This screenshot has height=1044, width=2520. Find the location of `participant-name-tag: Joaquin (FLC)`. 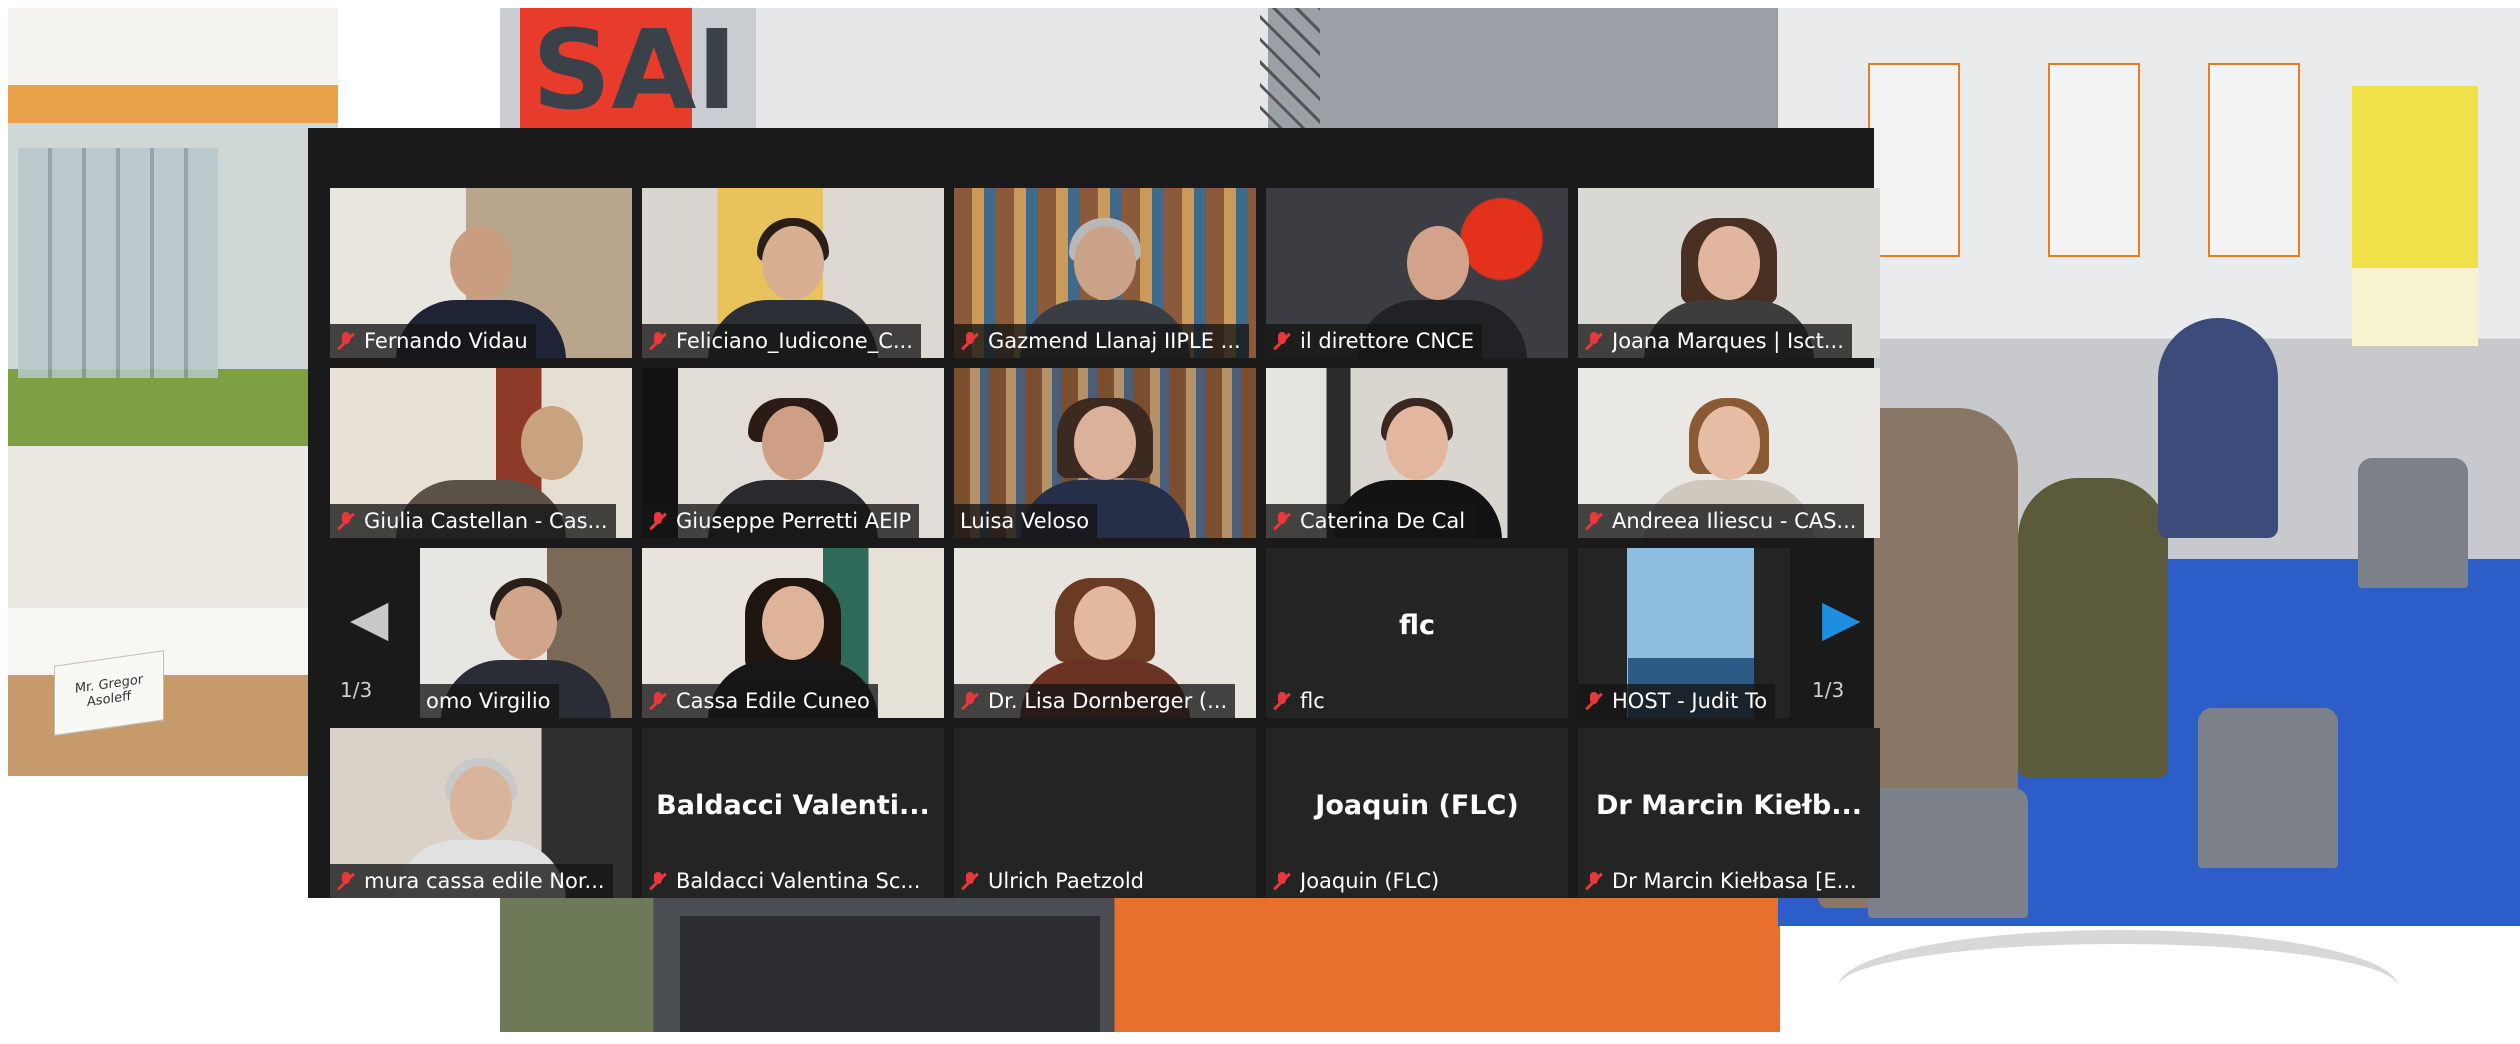

participant-name-tag: Joaquin (FLC) is located at coordinates (1356, 881).